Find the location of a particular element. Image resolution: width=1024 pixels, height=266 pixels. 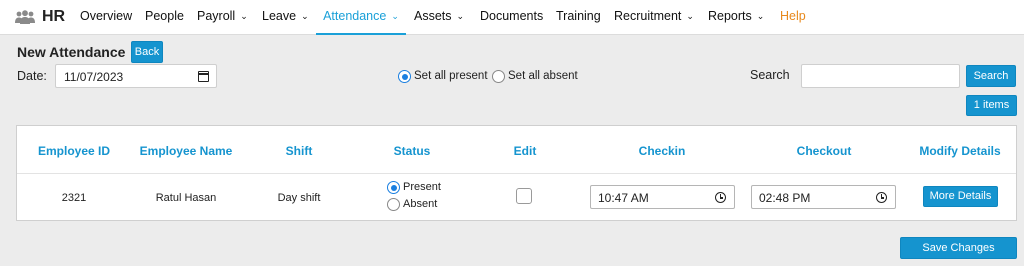

nav-item-documents: Documents is located at coordinates (511, 17).